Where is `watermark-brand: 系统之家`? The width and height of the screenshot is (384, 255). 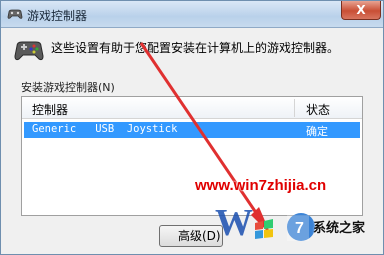 watermark-brand: 系统之家 is located at coordinates (339, 228).